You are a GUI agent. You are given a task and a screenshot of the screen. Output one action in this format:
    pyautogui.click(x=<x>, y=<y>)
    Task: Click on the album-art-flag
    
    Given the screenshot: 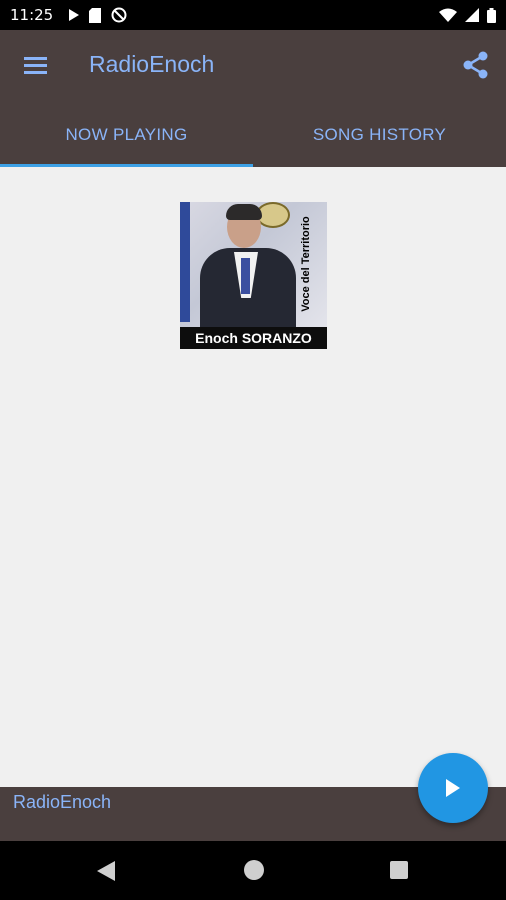 What is the action you would take?
    pyautogui.click(x=185, y=262)
    